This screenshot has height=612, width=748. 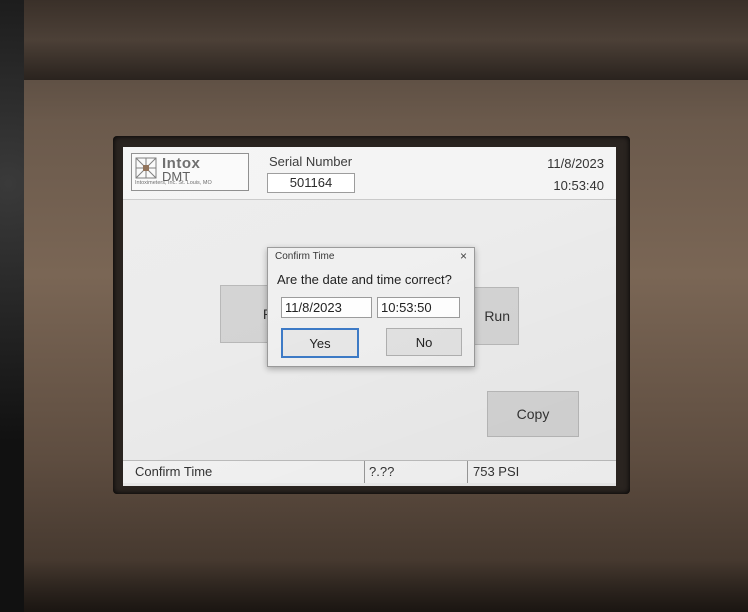 I want to click on dialog-title: Confirm Time, so click(x=305, y=256).